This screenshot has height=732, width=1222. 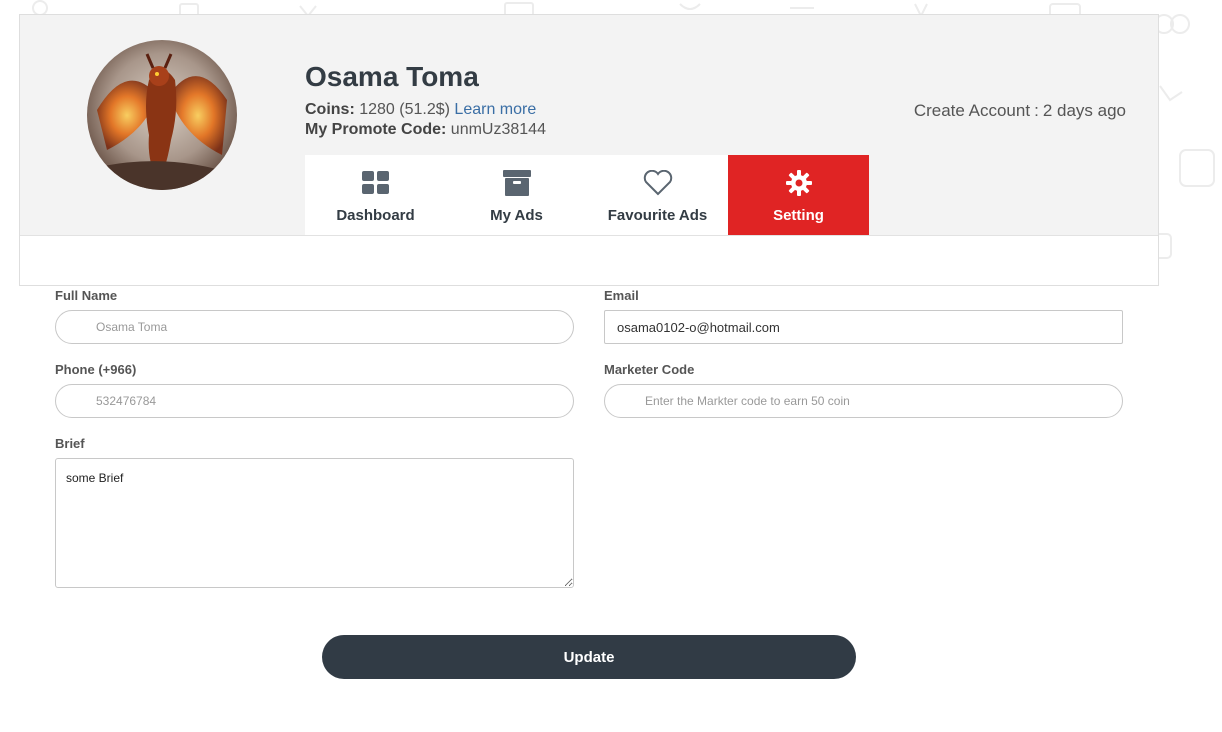 What do you see at coordinates (798, 215) in the screenshot?
I see `tab-label: Setting` at bounding box center [798, 215].